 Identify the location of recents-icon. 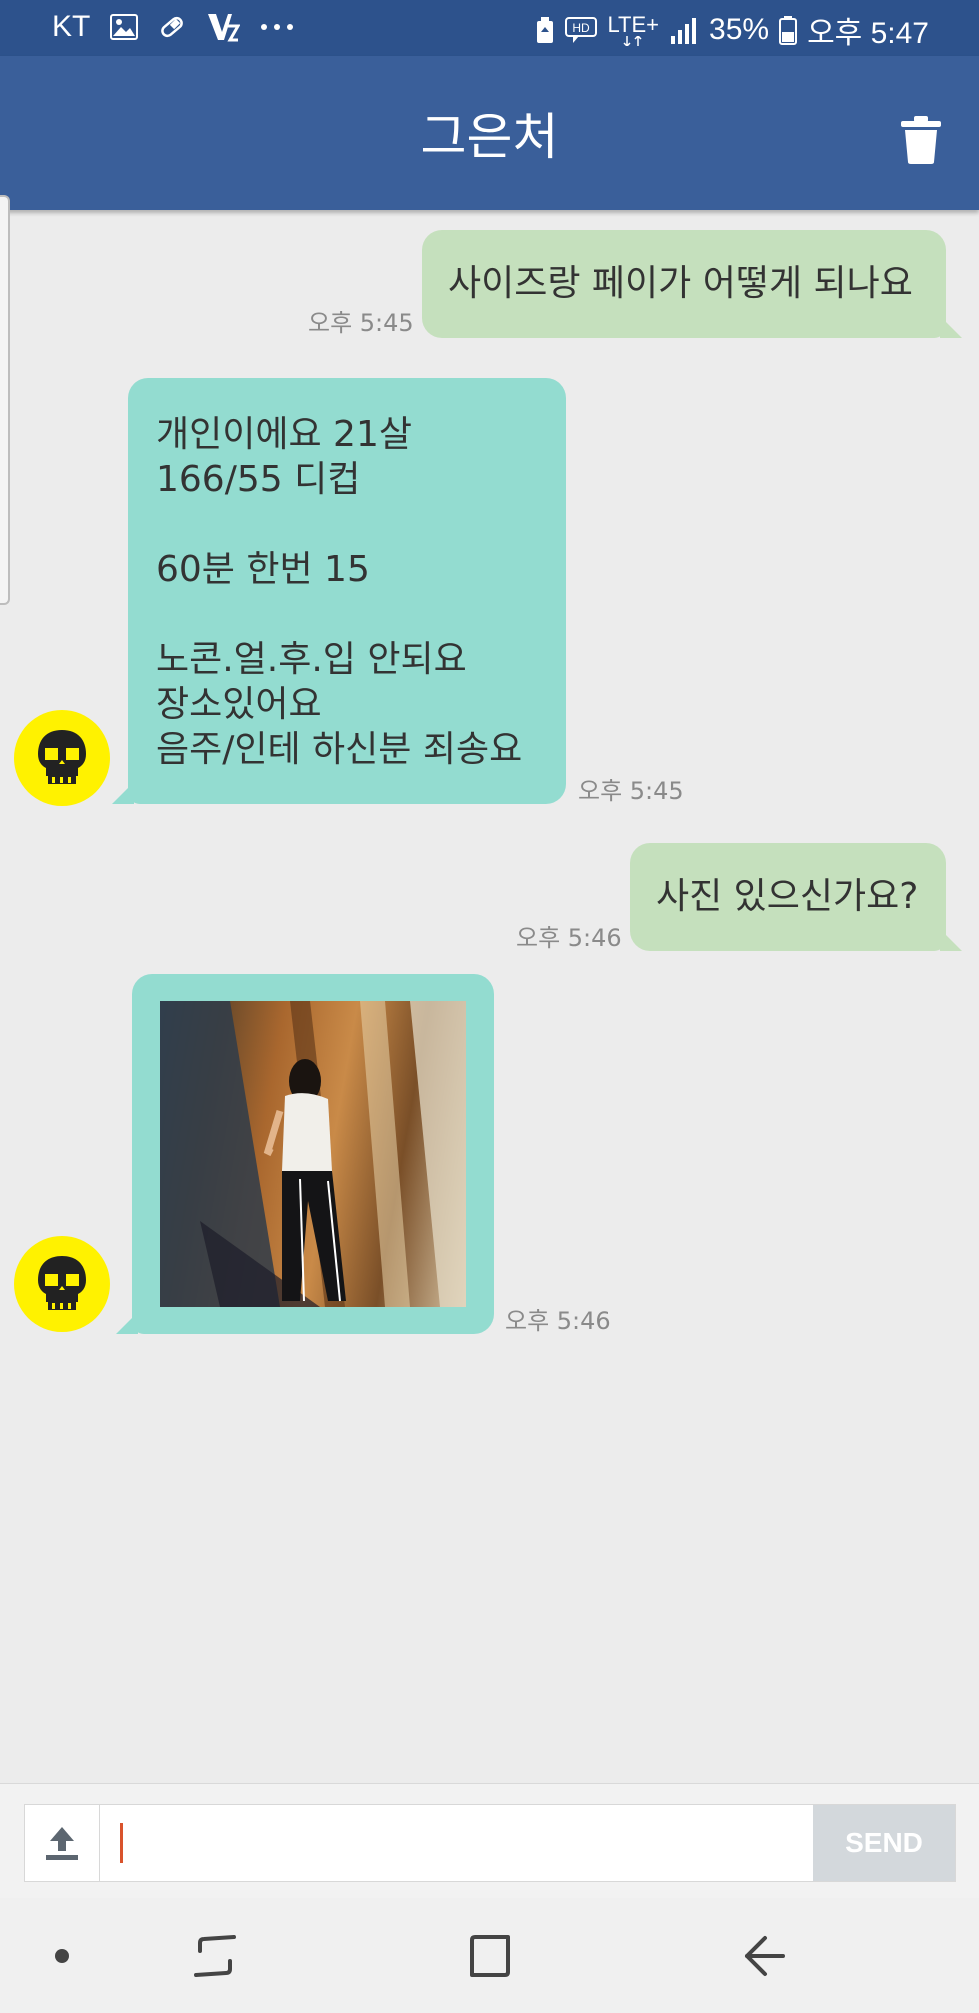
(215, 1955).